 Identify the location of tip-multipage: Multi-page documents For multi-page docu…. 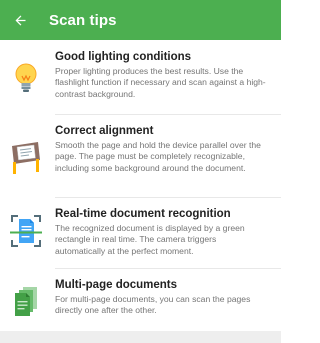
(140, 304).